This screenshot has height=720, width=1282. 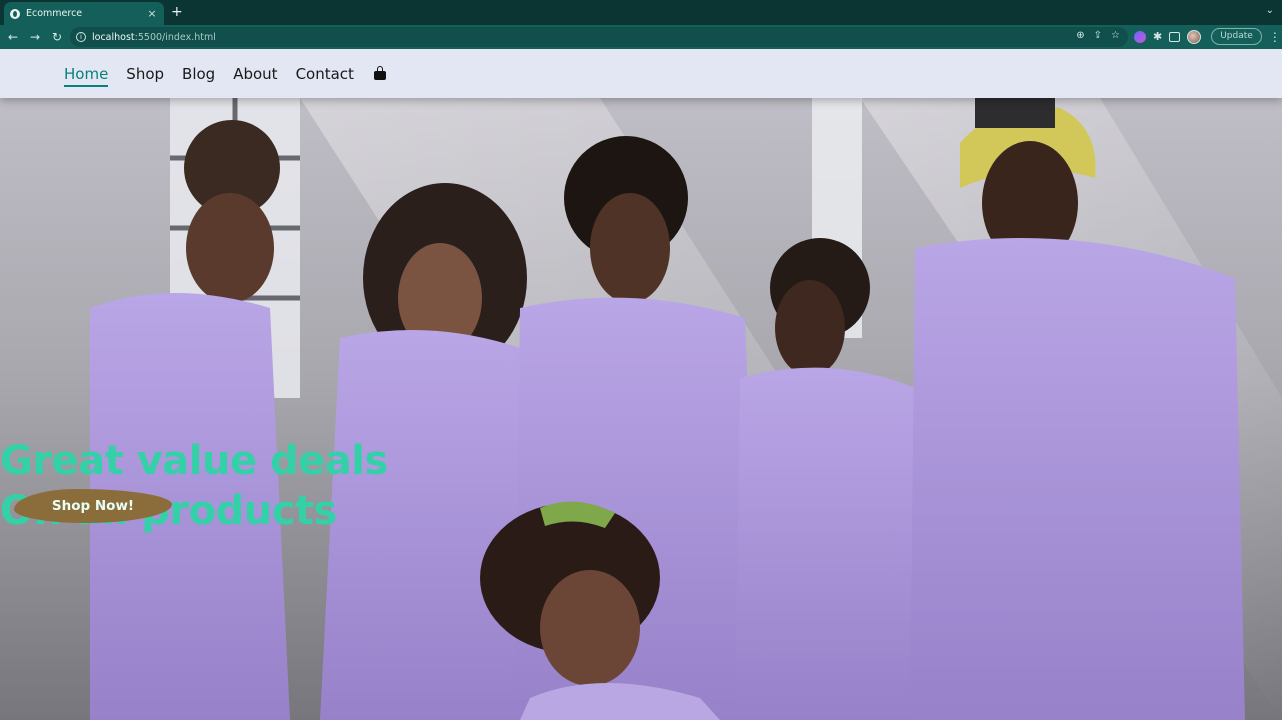 What do you see at coordinates (154, 37) in the screenshot?
I see `url-text: localhost:5500/index.html` at bounding box center [154, 37].